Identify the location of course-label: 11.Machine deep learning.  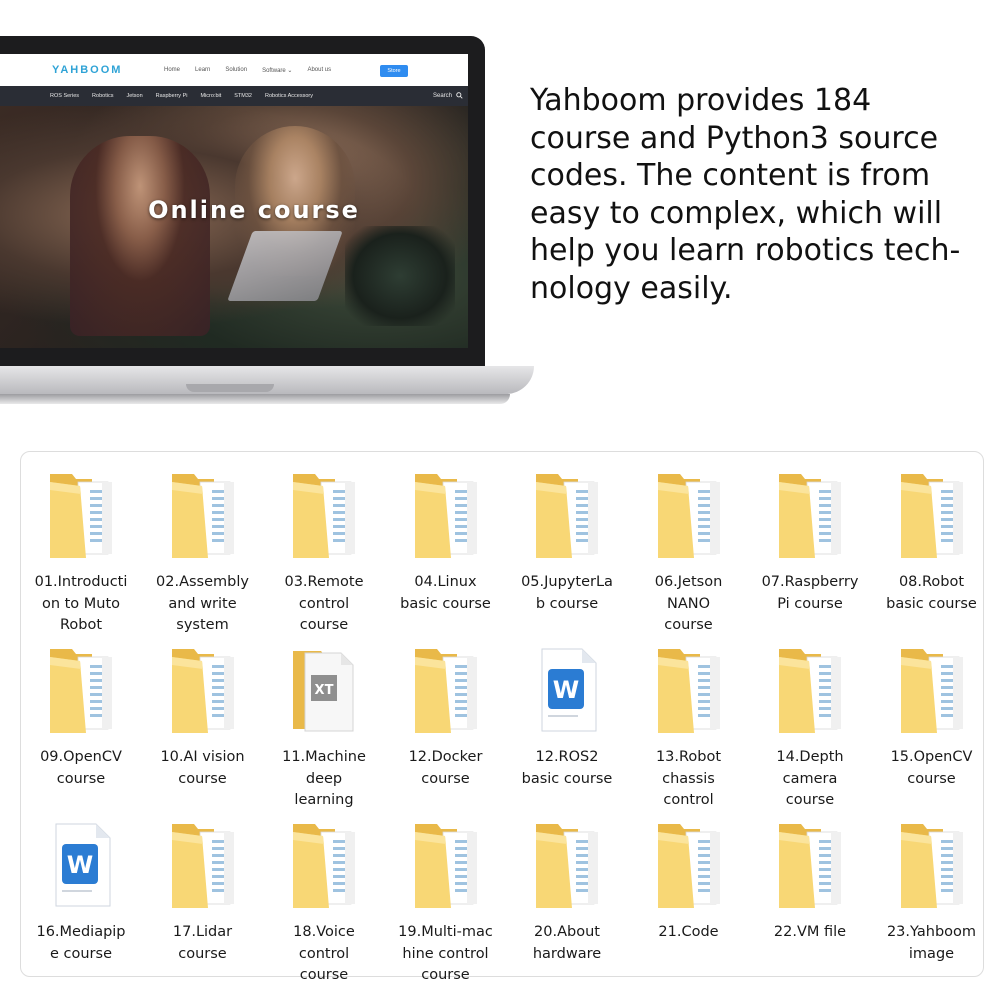
(324, 778).